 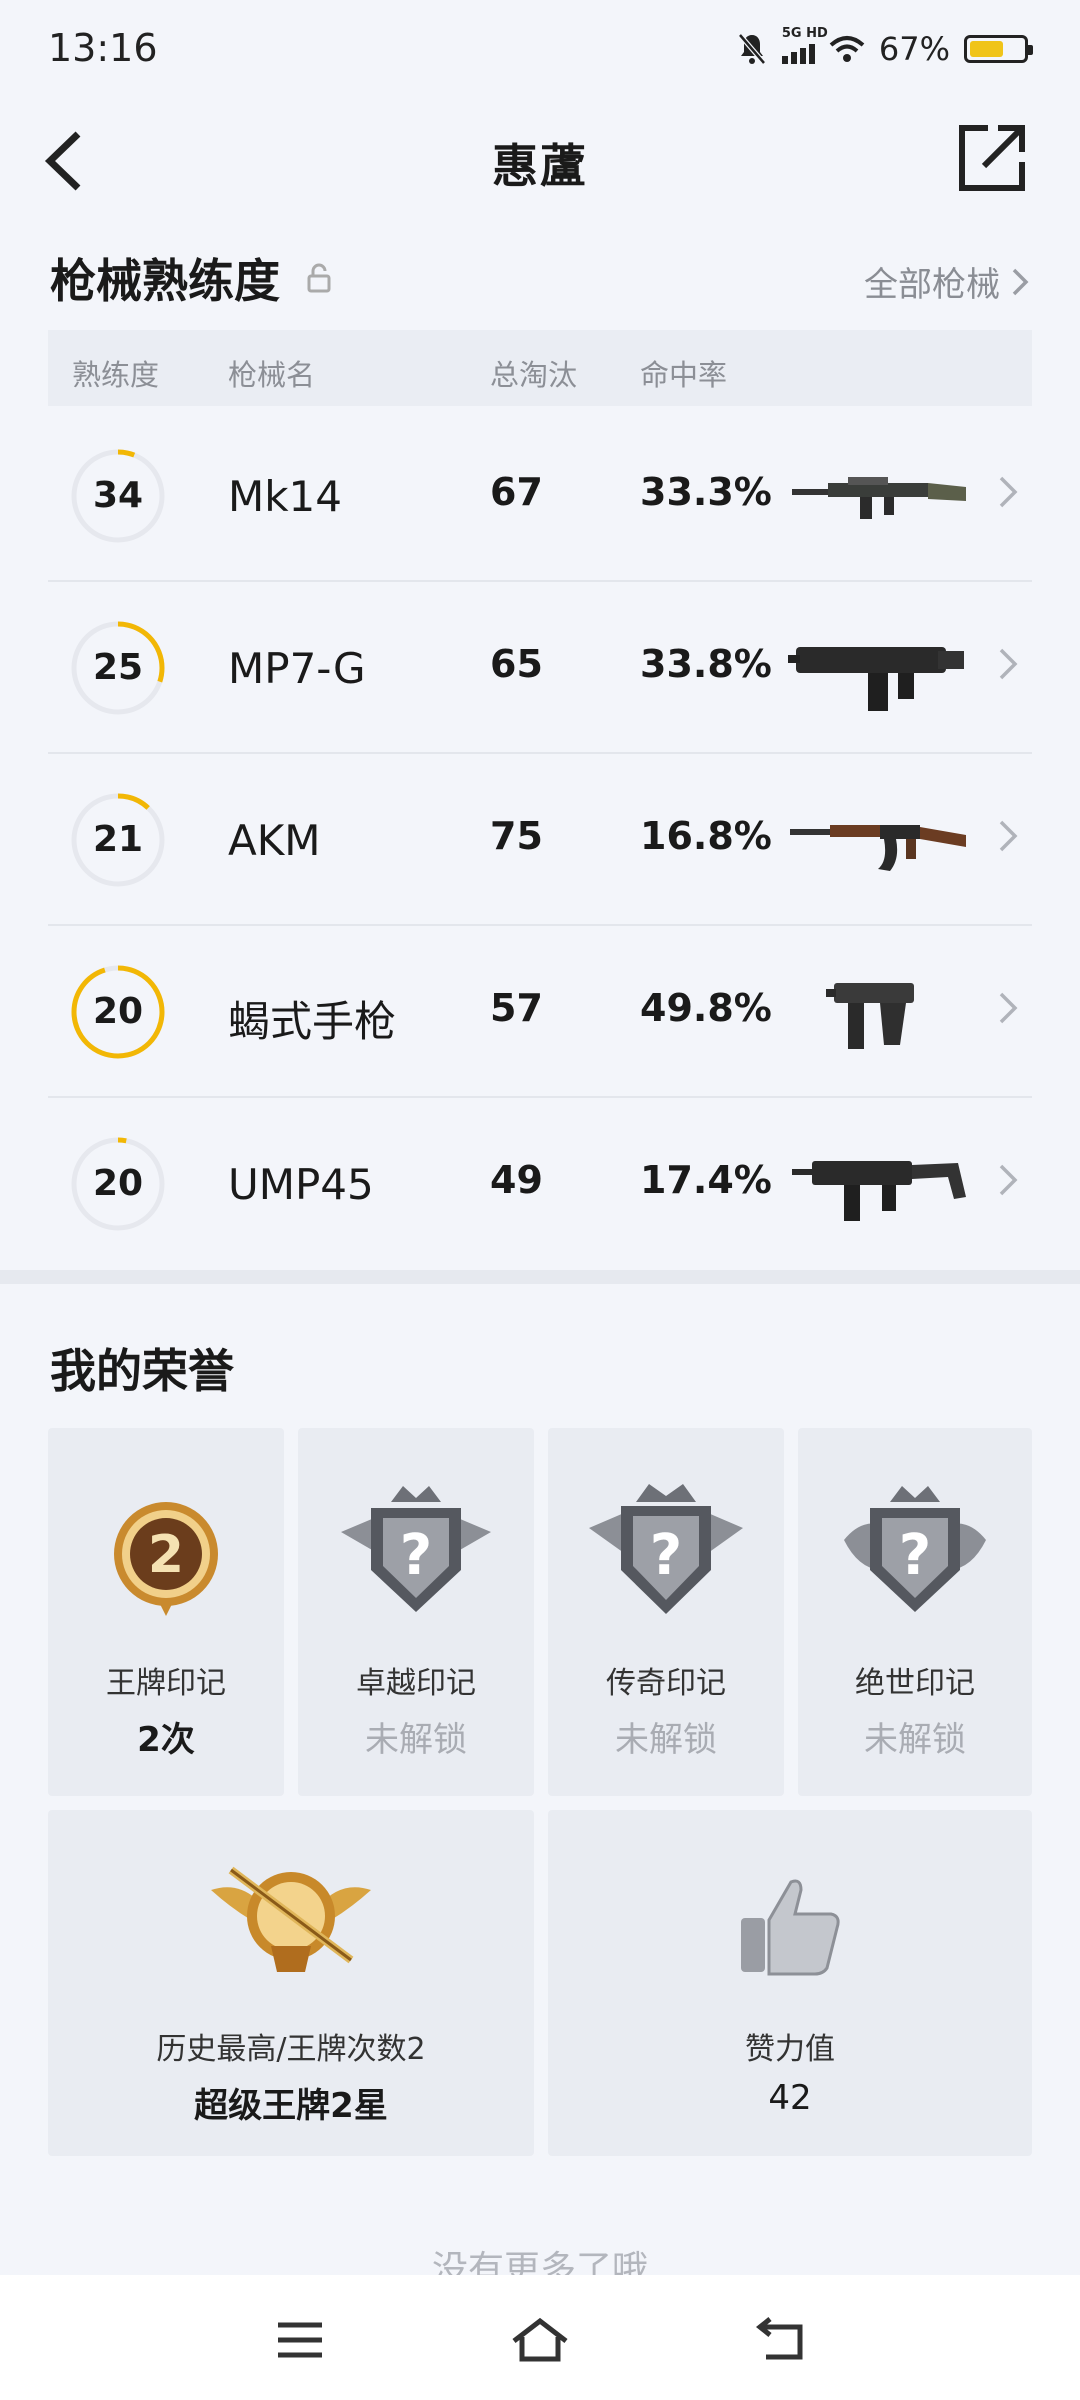 I want to click on effort-card: 赞力值 42, so click(x=790, y=1983).